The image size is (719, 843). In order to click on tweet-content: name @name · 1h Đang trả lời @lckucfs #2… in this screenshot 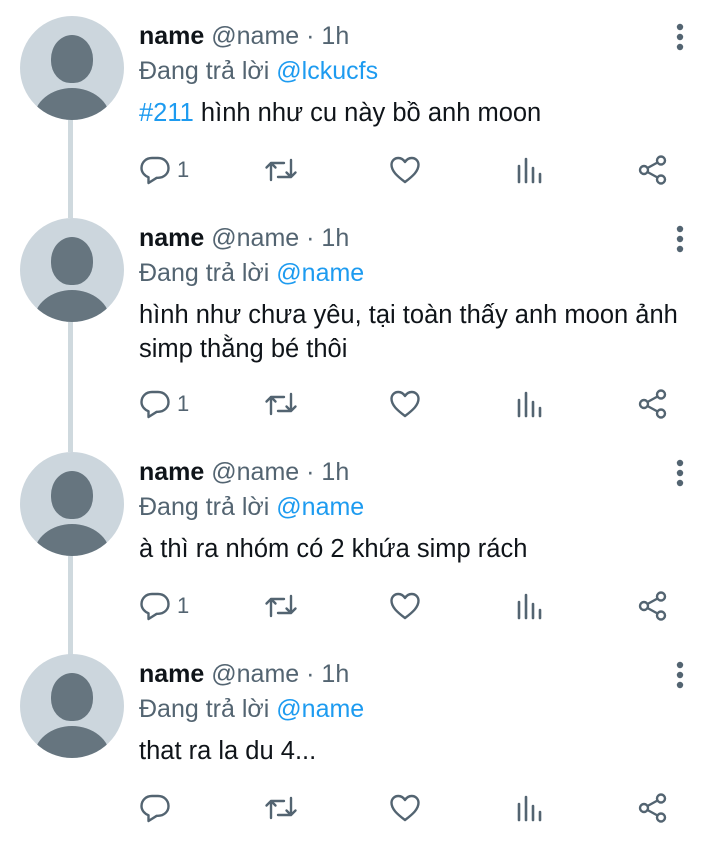, I will do `click(419, 74)`.